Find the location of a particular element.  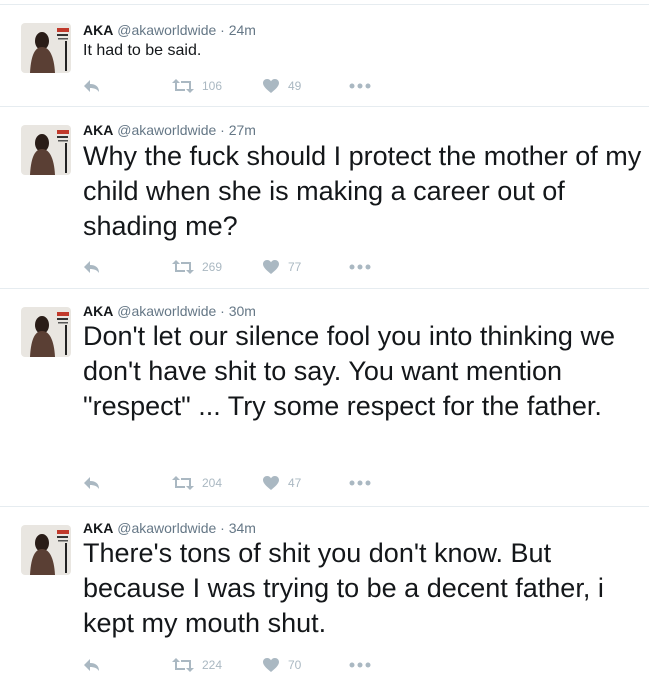

tweet-header: AKA @akaworldwide · 34m is located at coordinates (169, 528).